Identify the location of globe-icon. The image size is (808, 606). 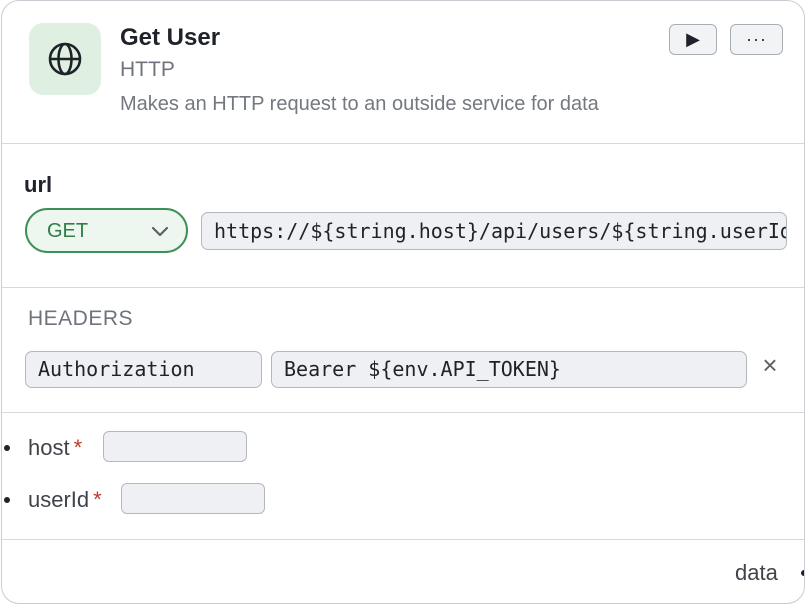
(65, 59).